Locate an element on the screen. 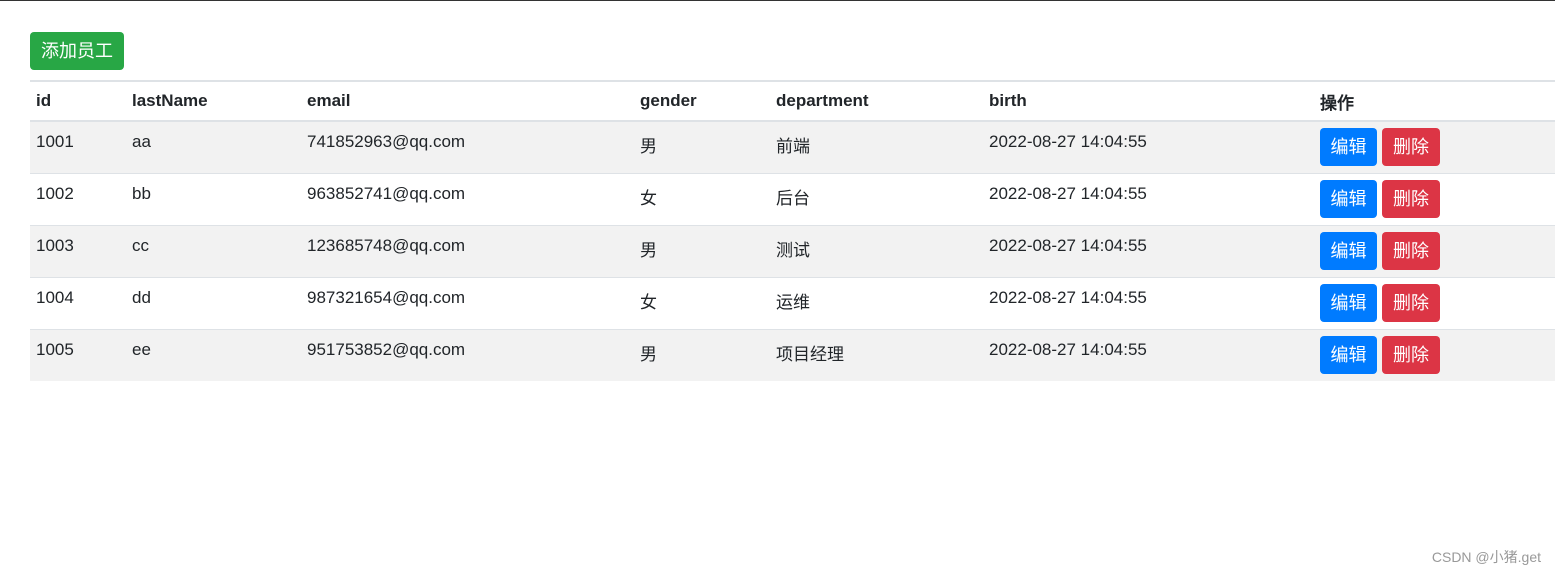 The image size is (1555, 577). cell-lastname-text: ee is located at coordinates (141, 349).